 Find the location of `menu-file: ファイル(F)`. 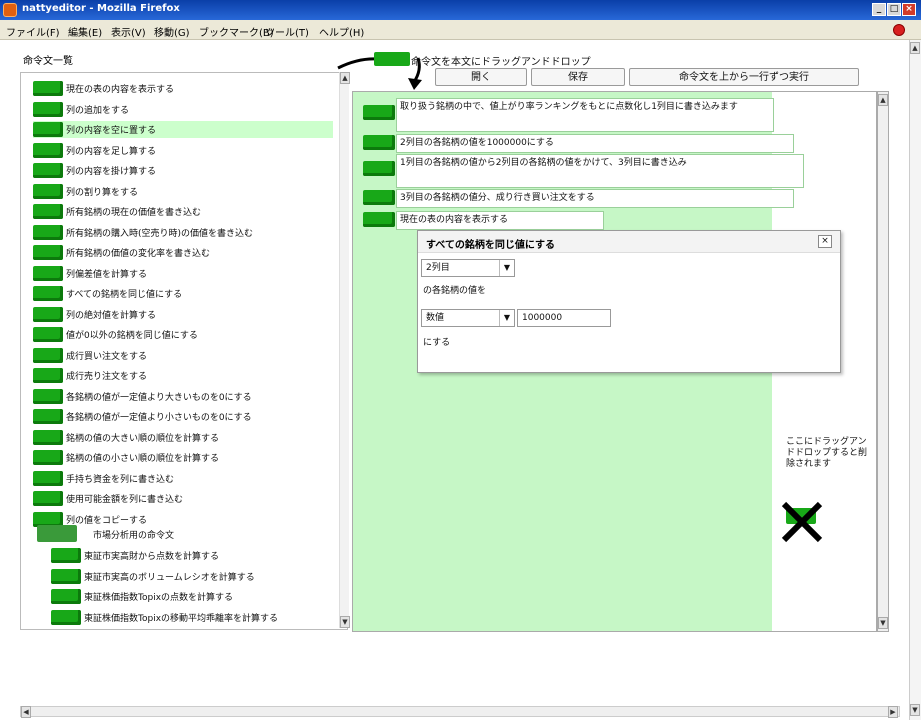

menu-file: ファイル(F) is located at coordinates (33, 31).